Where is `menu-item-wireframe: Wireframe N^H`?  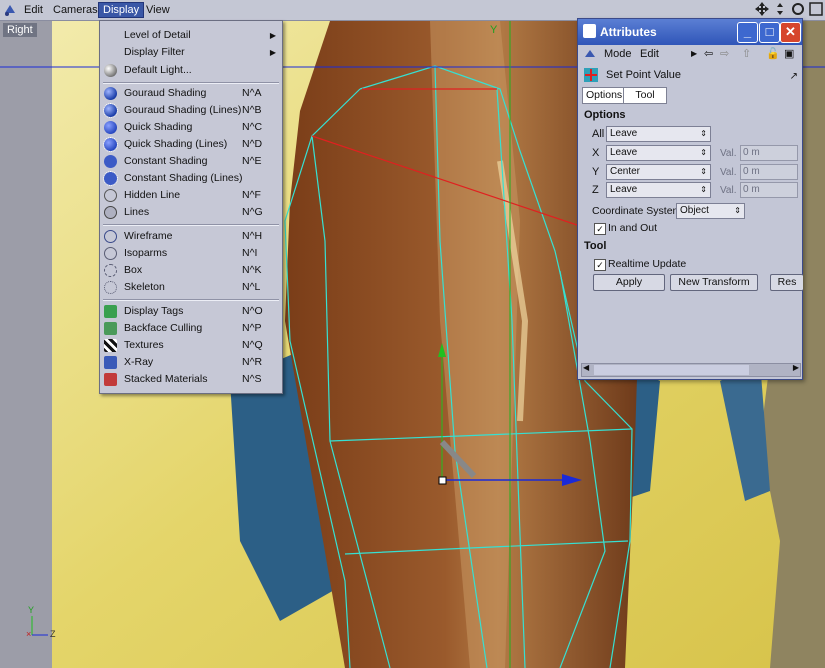
menu-item-wireframe: Wireframe N^H is located at coordinates (191, 236).